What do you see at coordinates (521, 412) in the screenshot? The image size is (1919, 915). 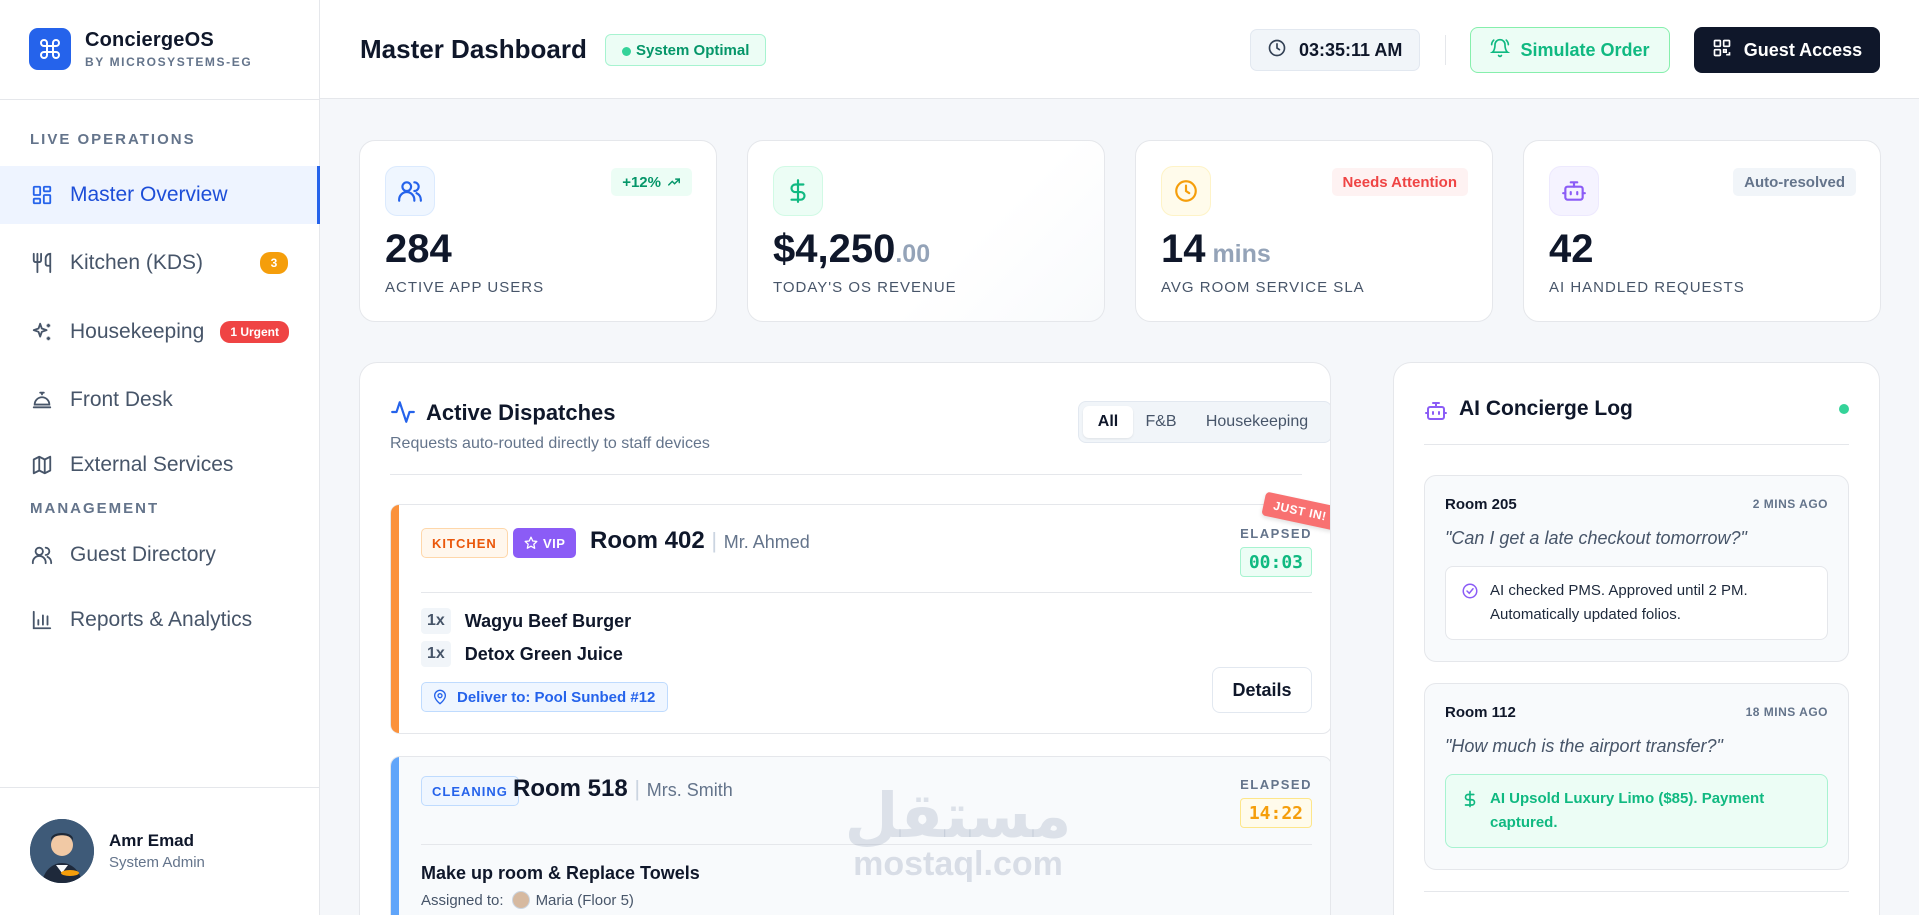 I see `panel-title: Active Dispatches` at bounding box center [521, 412].